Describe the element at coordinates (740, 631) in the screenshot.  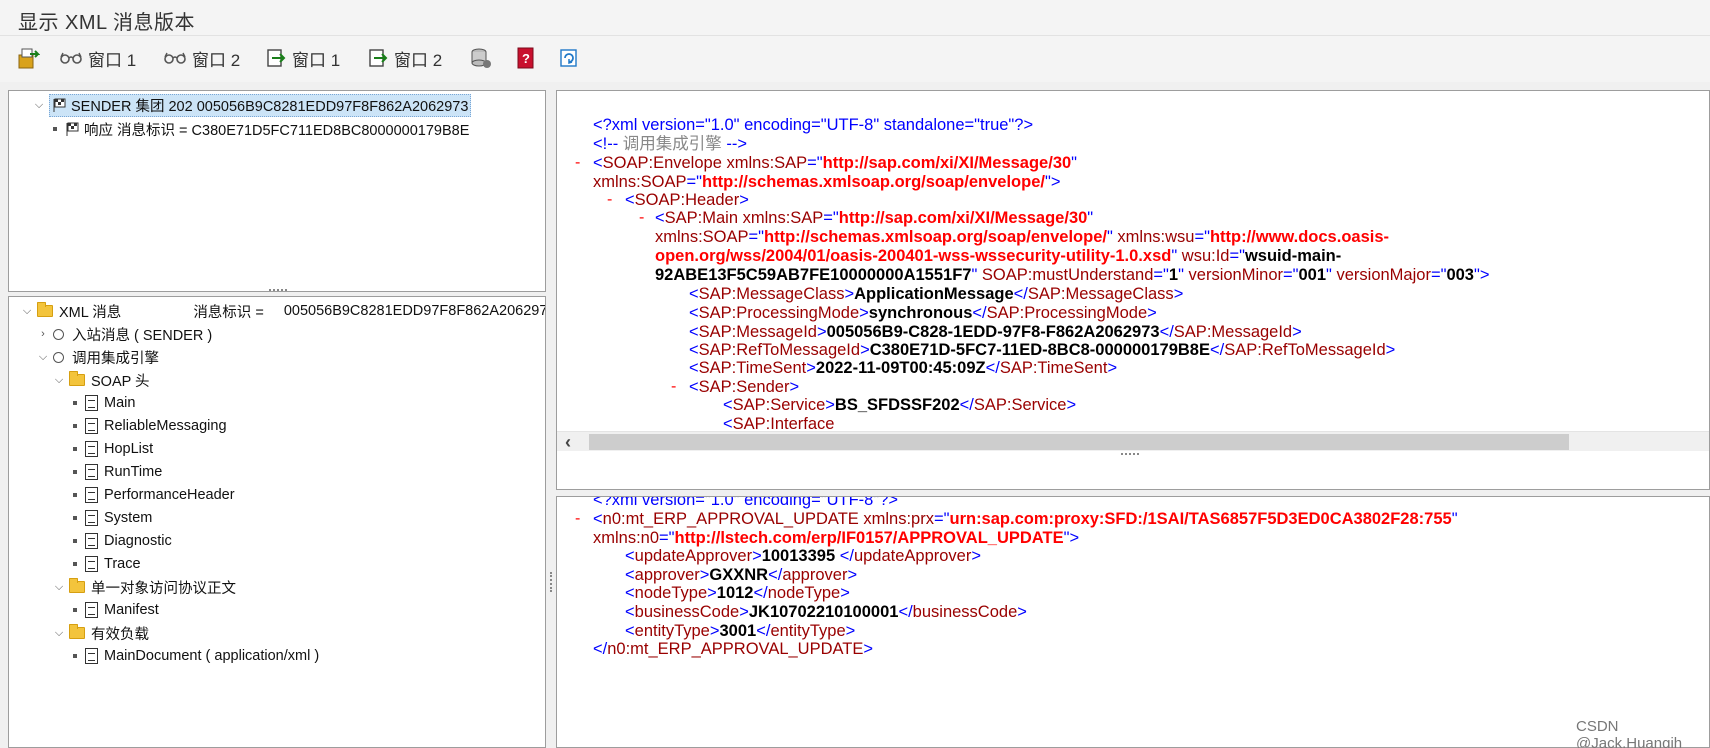
I see `payload-field-entity-type: <entityType>3001</entityType>` at that location.